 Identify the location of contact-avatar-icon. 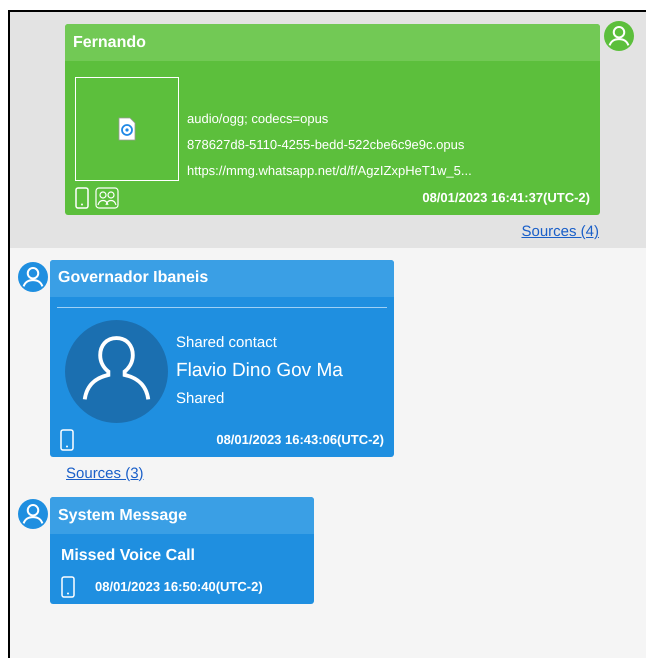
(116, 371).